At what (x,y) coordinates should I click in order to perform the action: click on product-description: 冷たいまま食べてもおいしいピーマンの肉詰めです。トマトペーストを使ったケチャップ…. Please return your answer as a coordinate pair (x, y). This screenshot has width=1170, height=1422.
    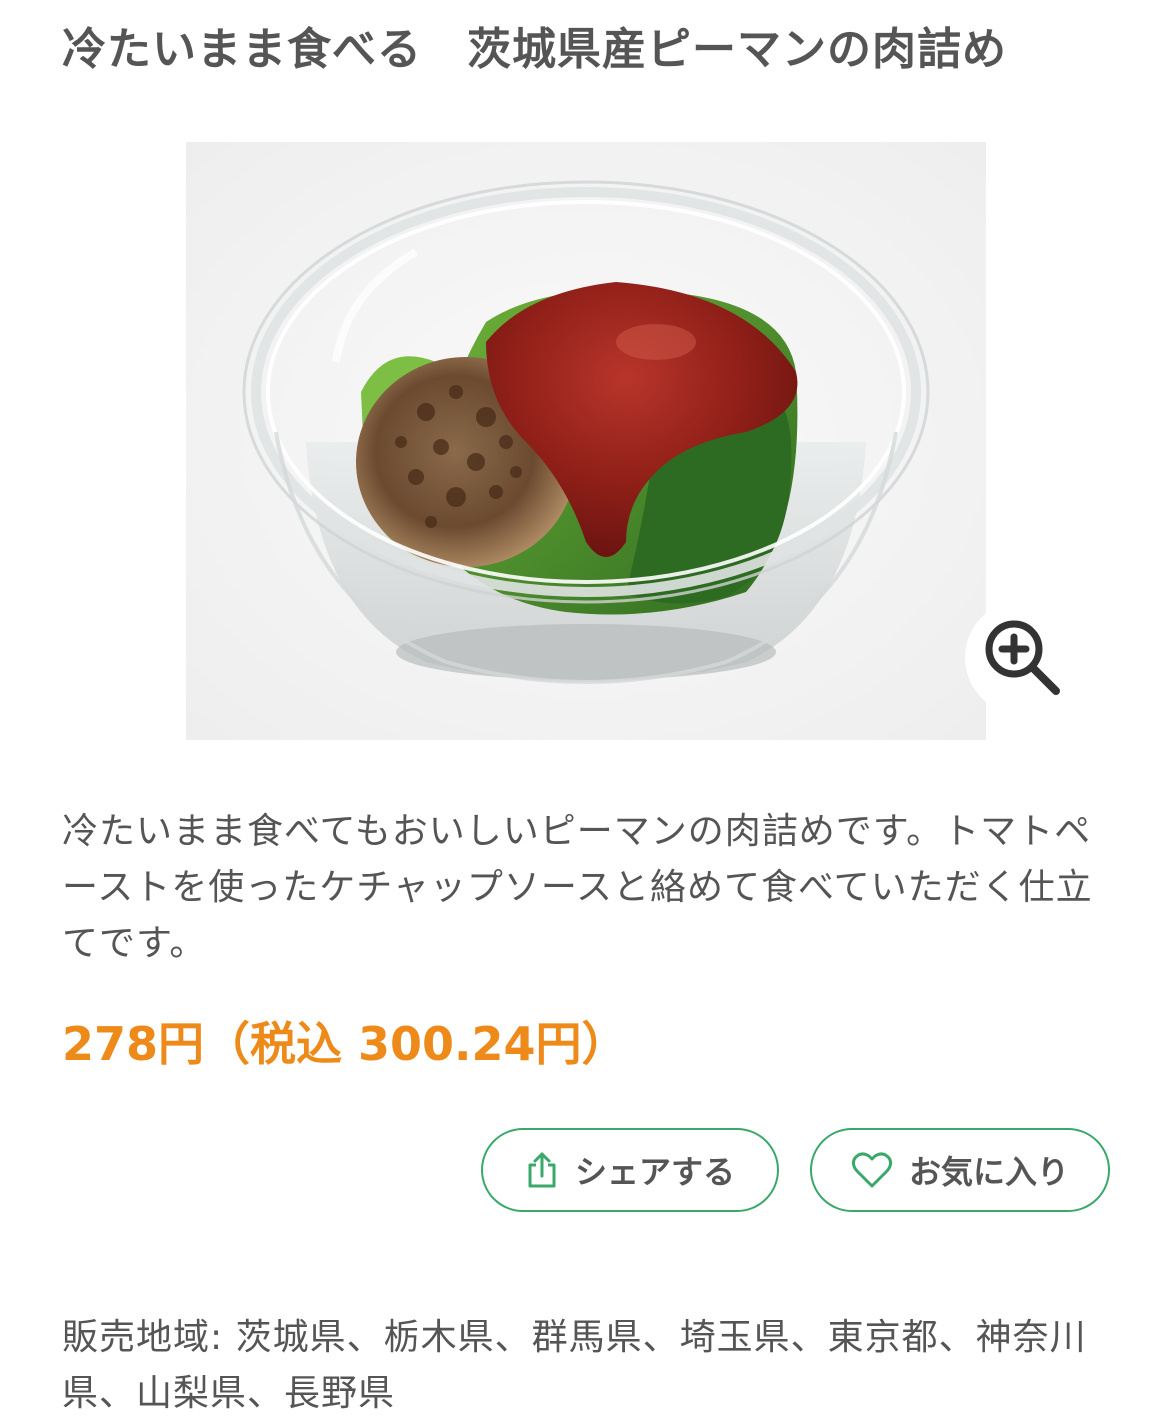
    Looking at the image, I should click on (577, 887).